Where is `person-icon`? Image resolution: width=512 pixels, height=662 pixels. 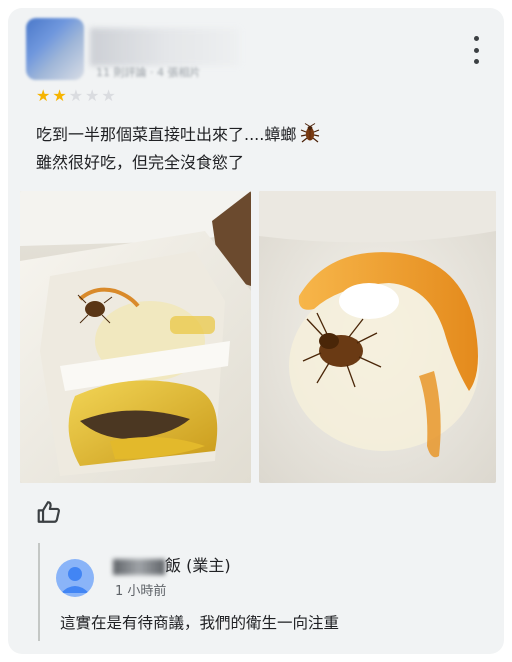
person-icon is located at coordinates (75, 580).